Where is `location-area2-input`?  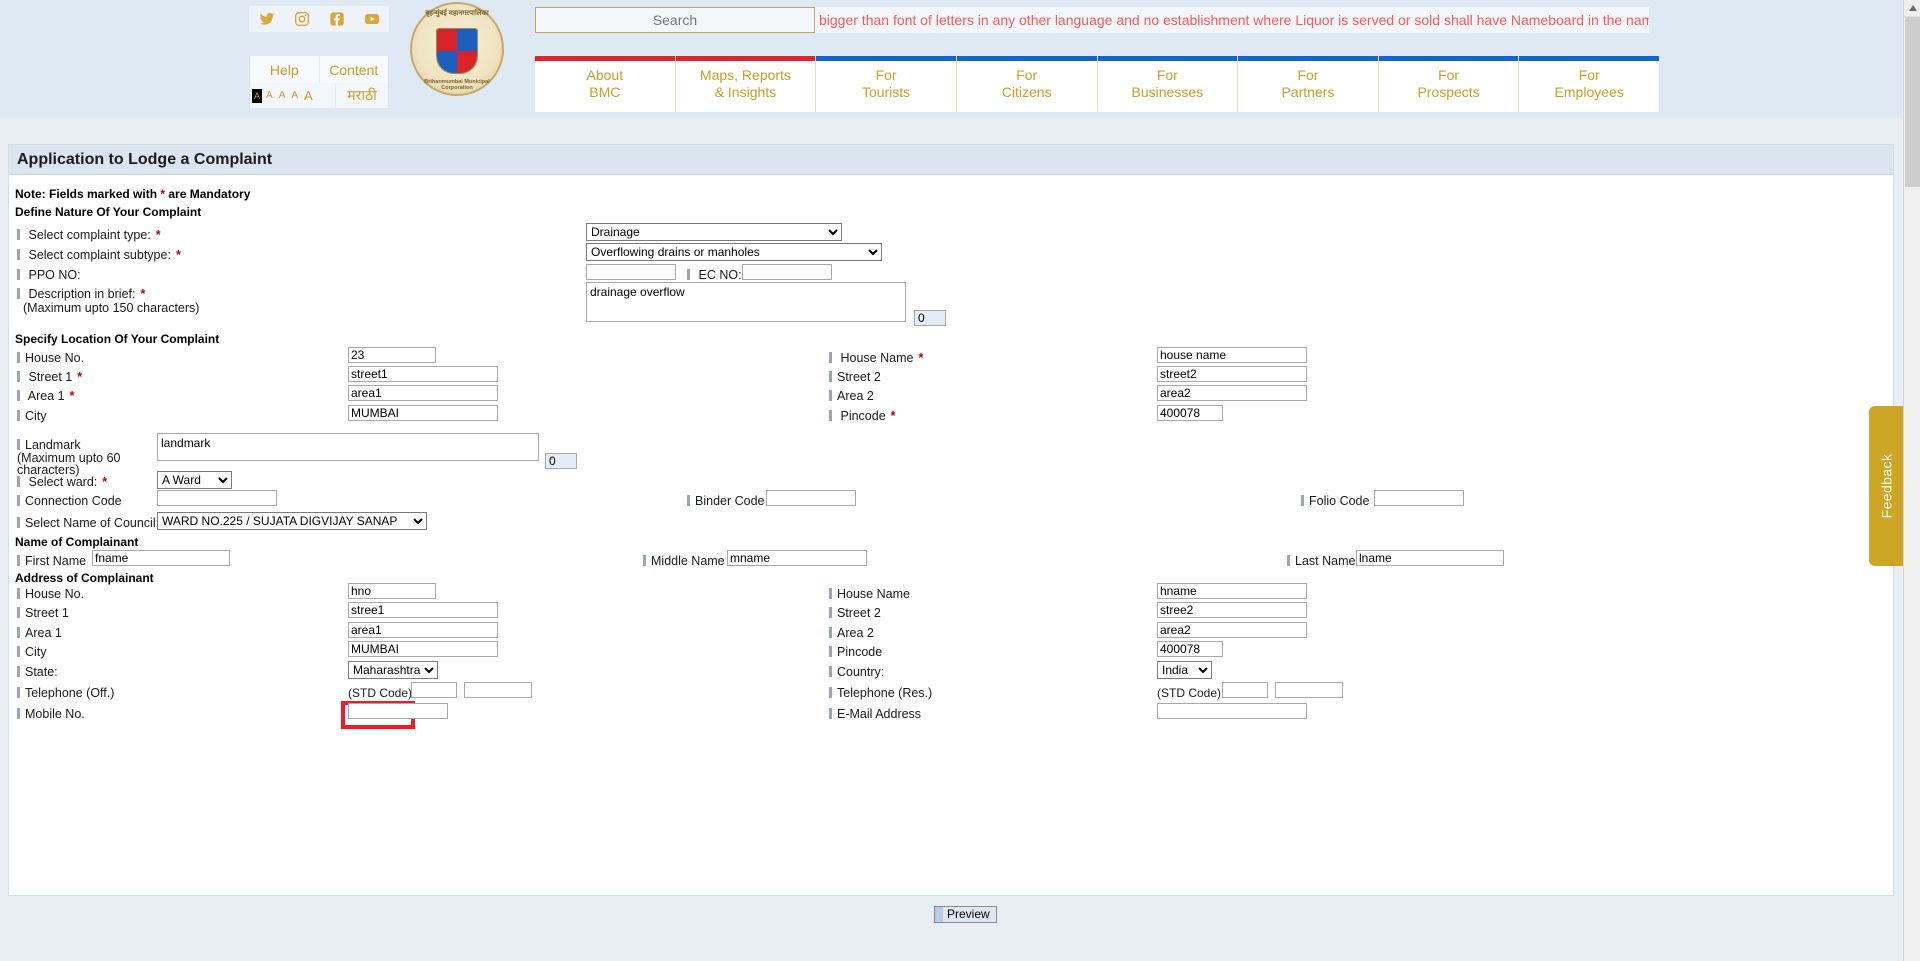 location-area2-input is located at coordinates (1232, 393).